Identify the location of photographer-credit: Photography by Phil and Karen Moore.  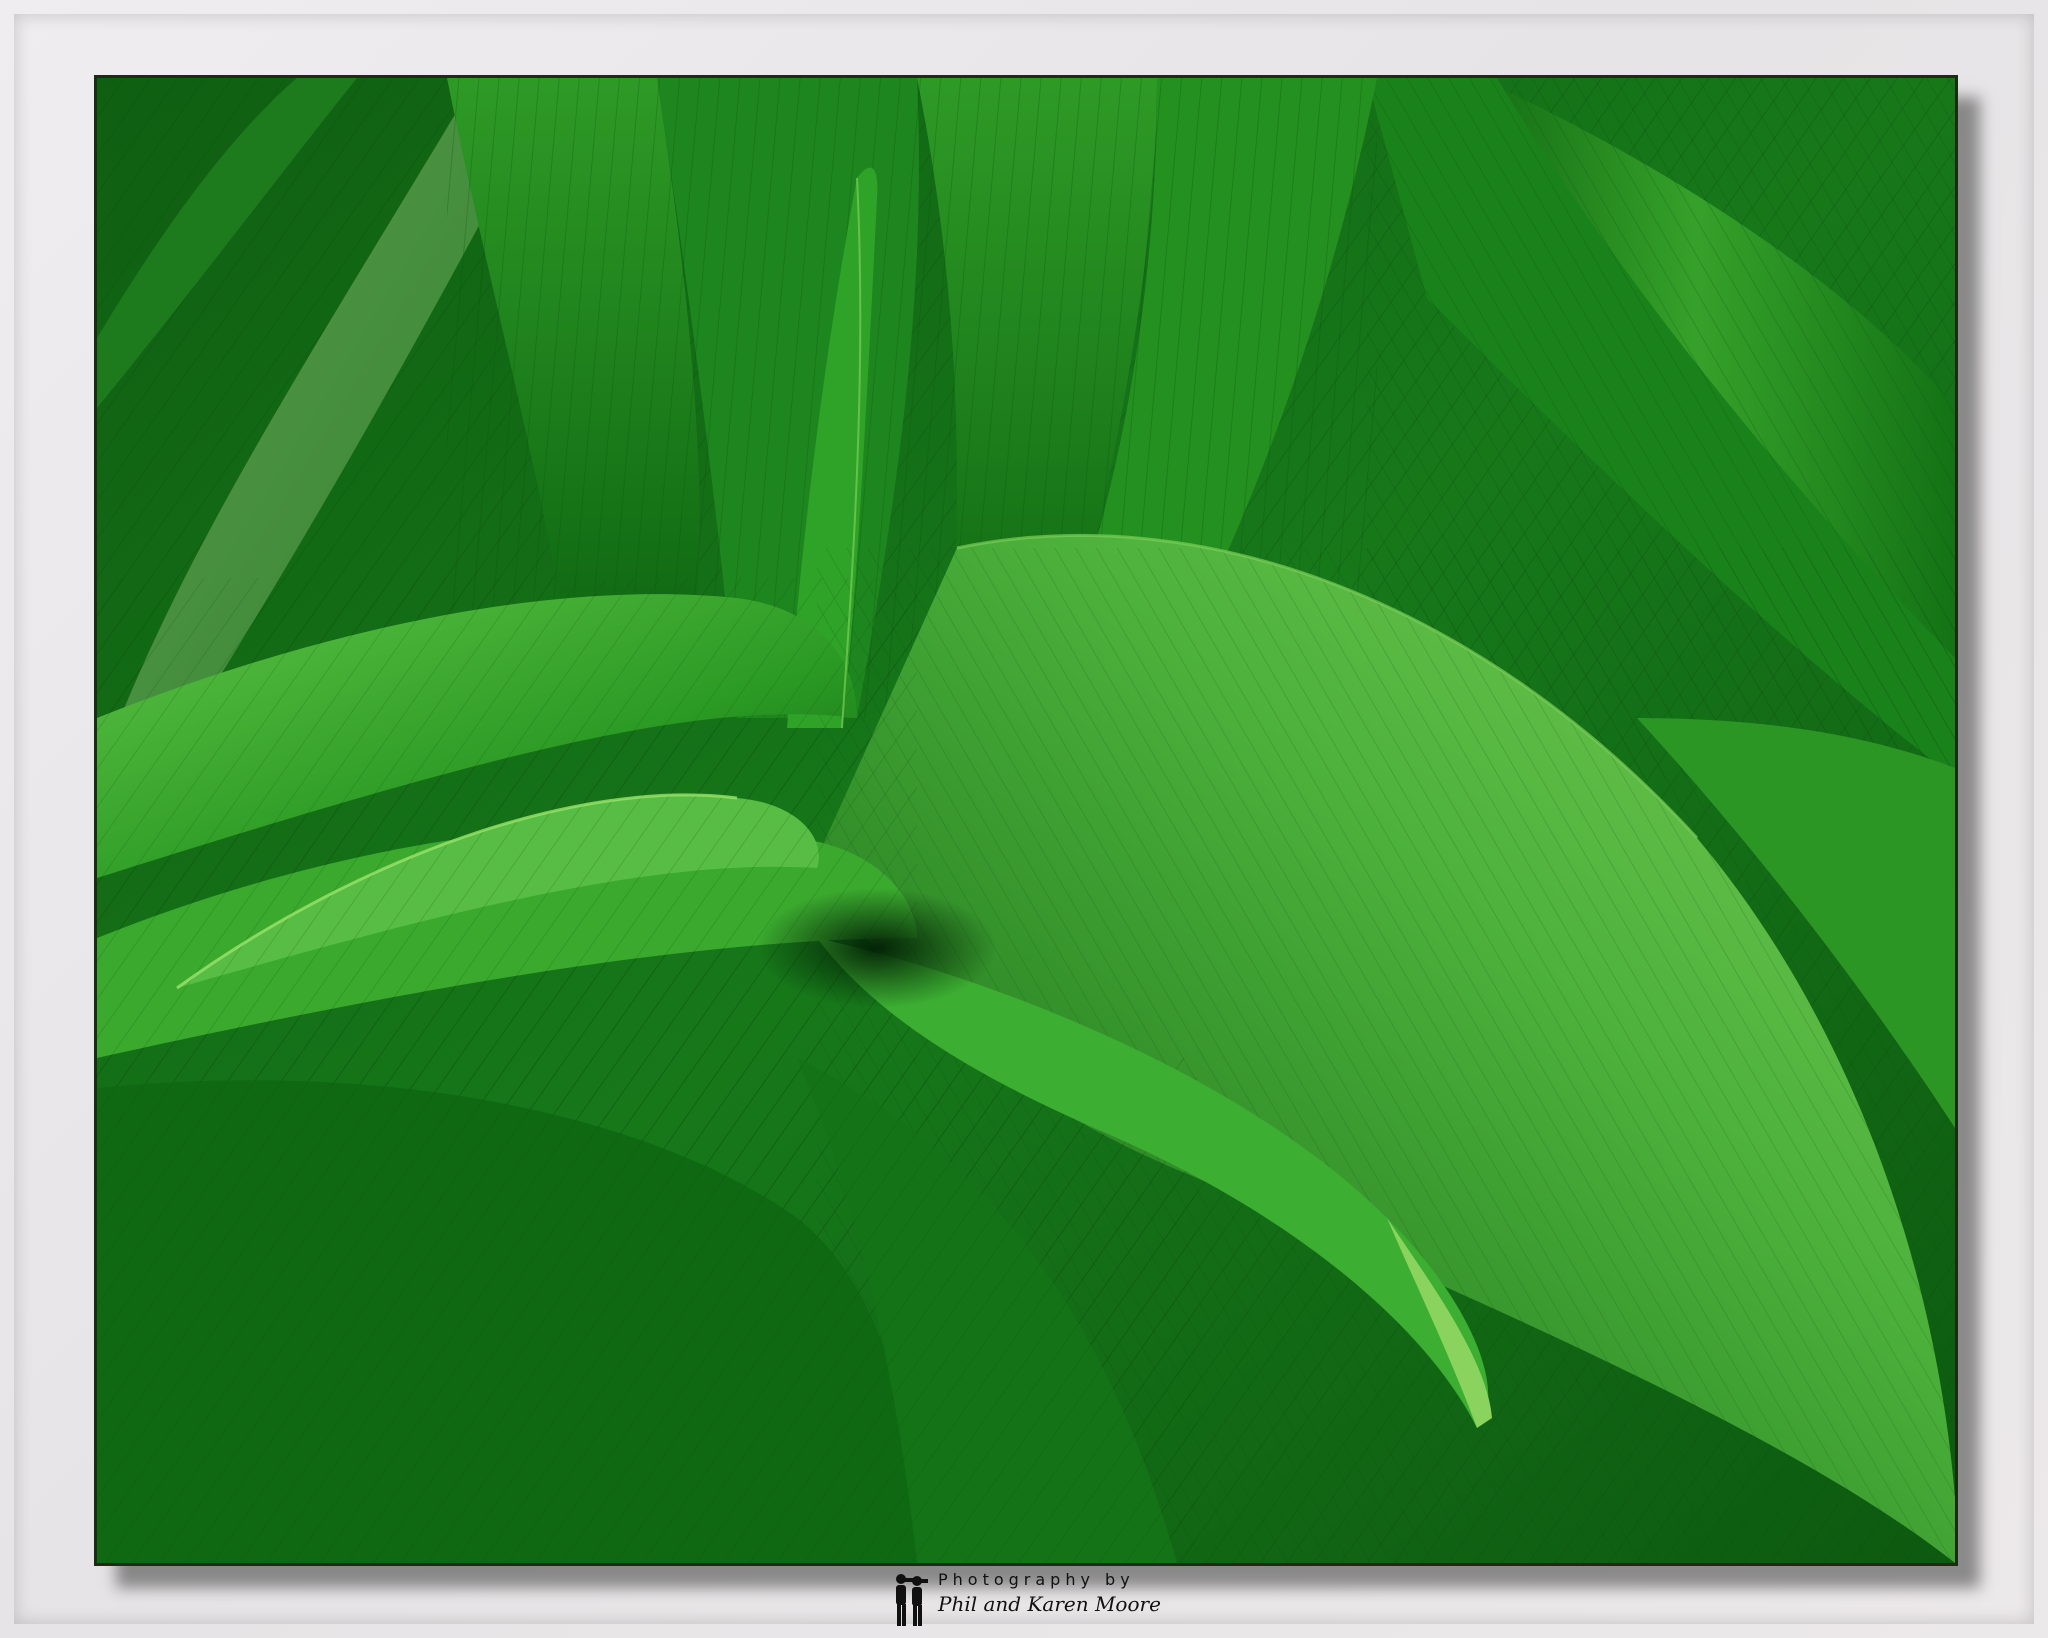
(1025, 1599).